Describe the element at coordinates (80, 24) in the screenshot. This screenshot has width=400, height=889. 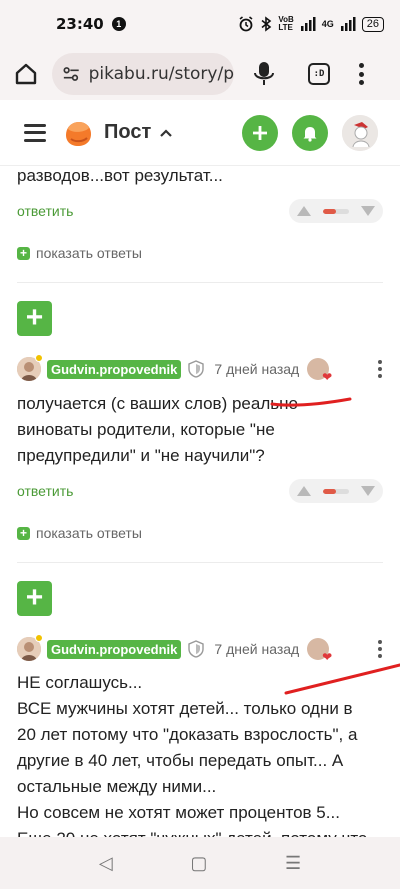
I see `status-time: 23:40` at that location.